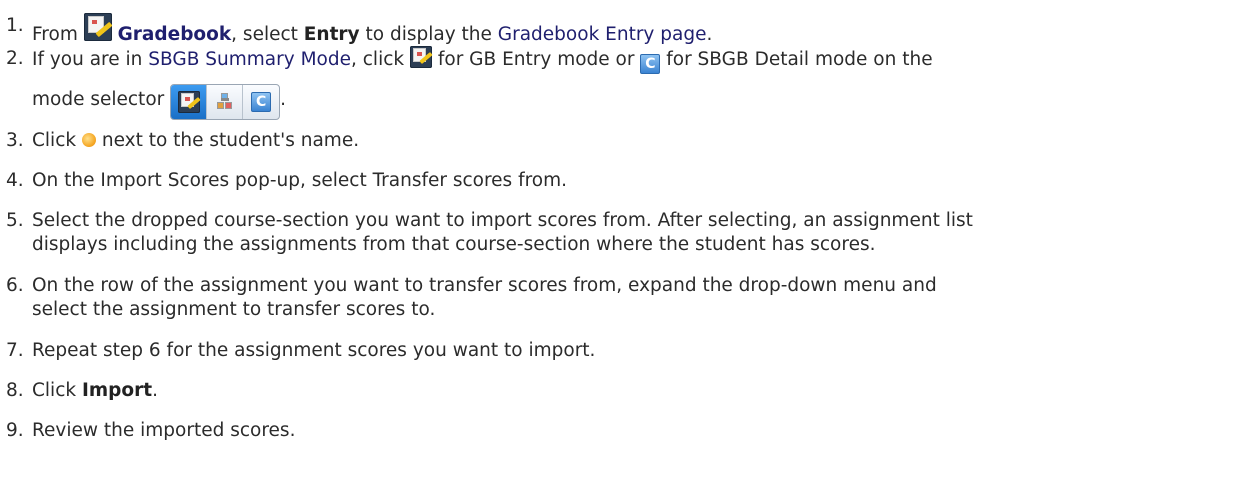  I want to click on step-number: 7., so click(15, 350).